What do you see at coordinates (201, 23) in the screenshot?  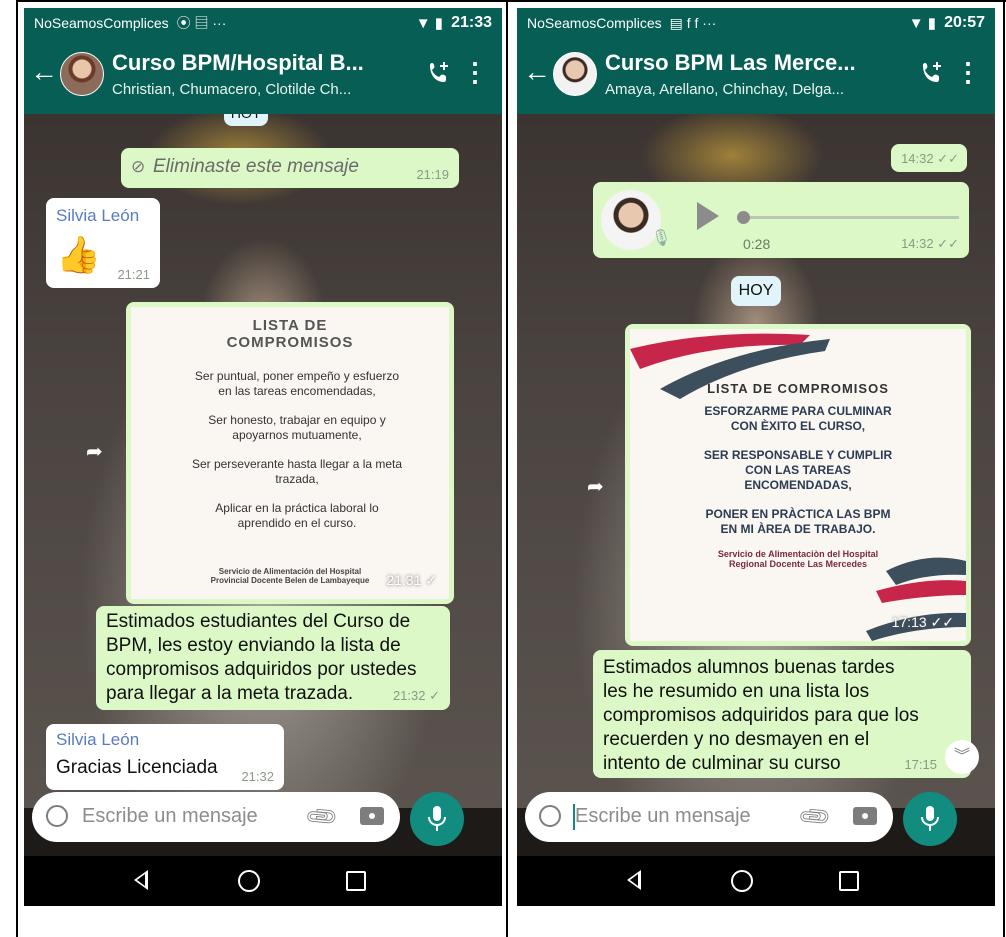 I see `notification-icons: ⦿ ▤ ···` at bounding box center [201, 23].